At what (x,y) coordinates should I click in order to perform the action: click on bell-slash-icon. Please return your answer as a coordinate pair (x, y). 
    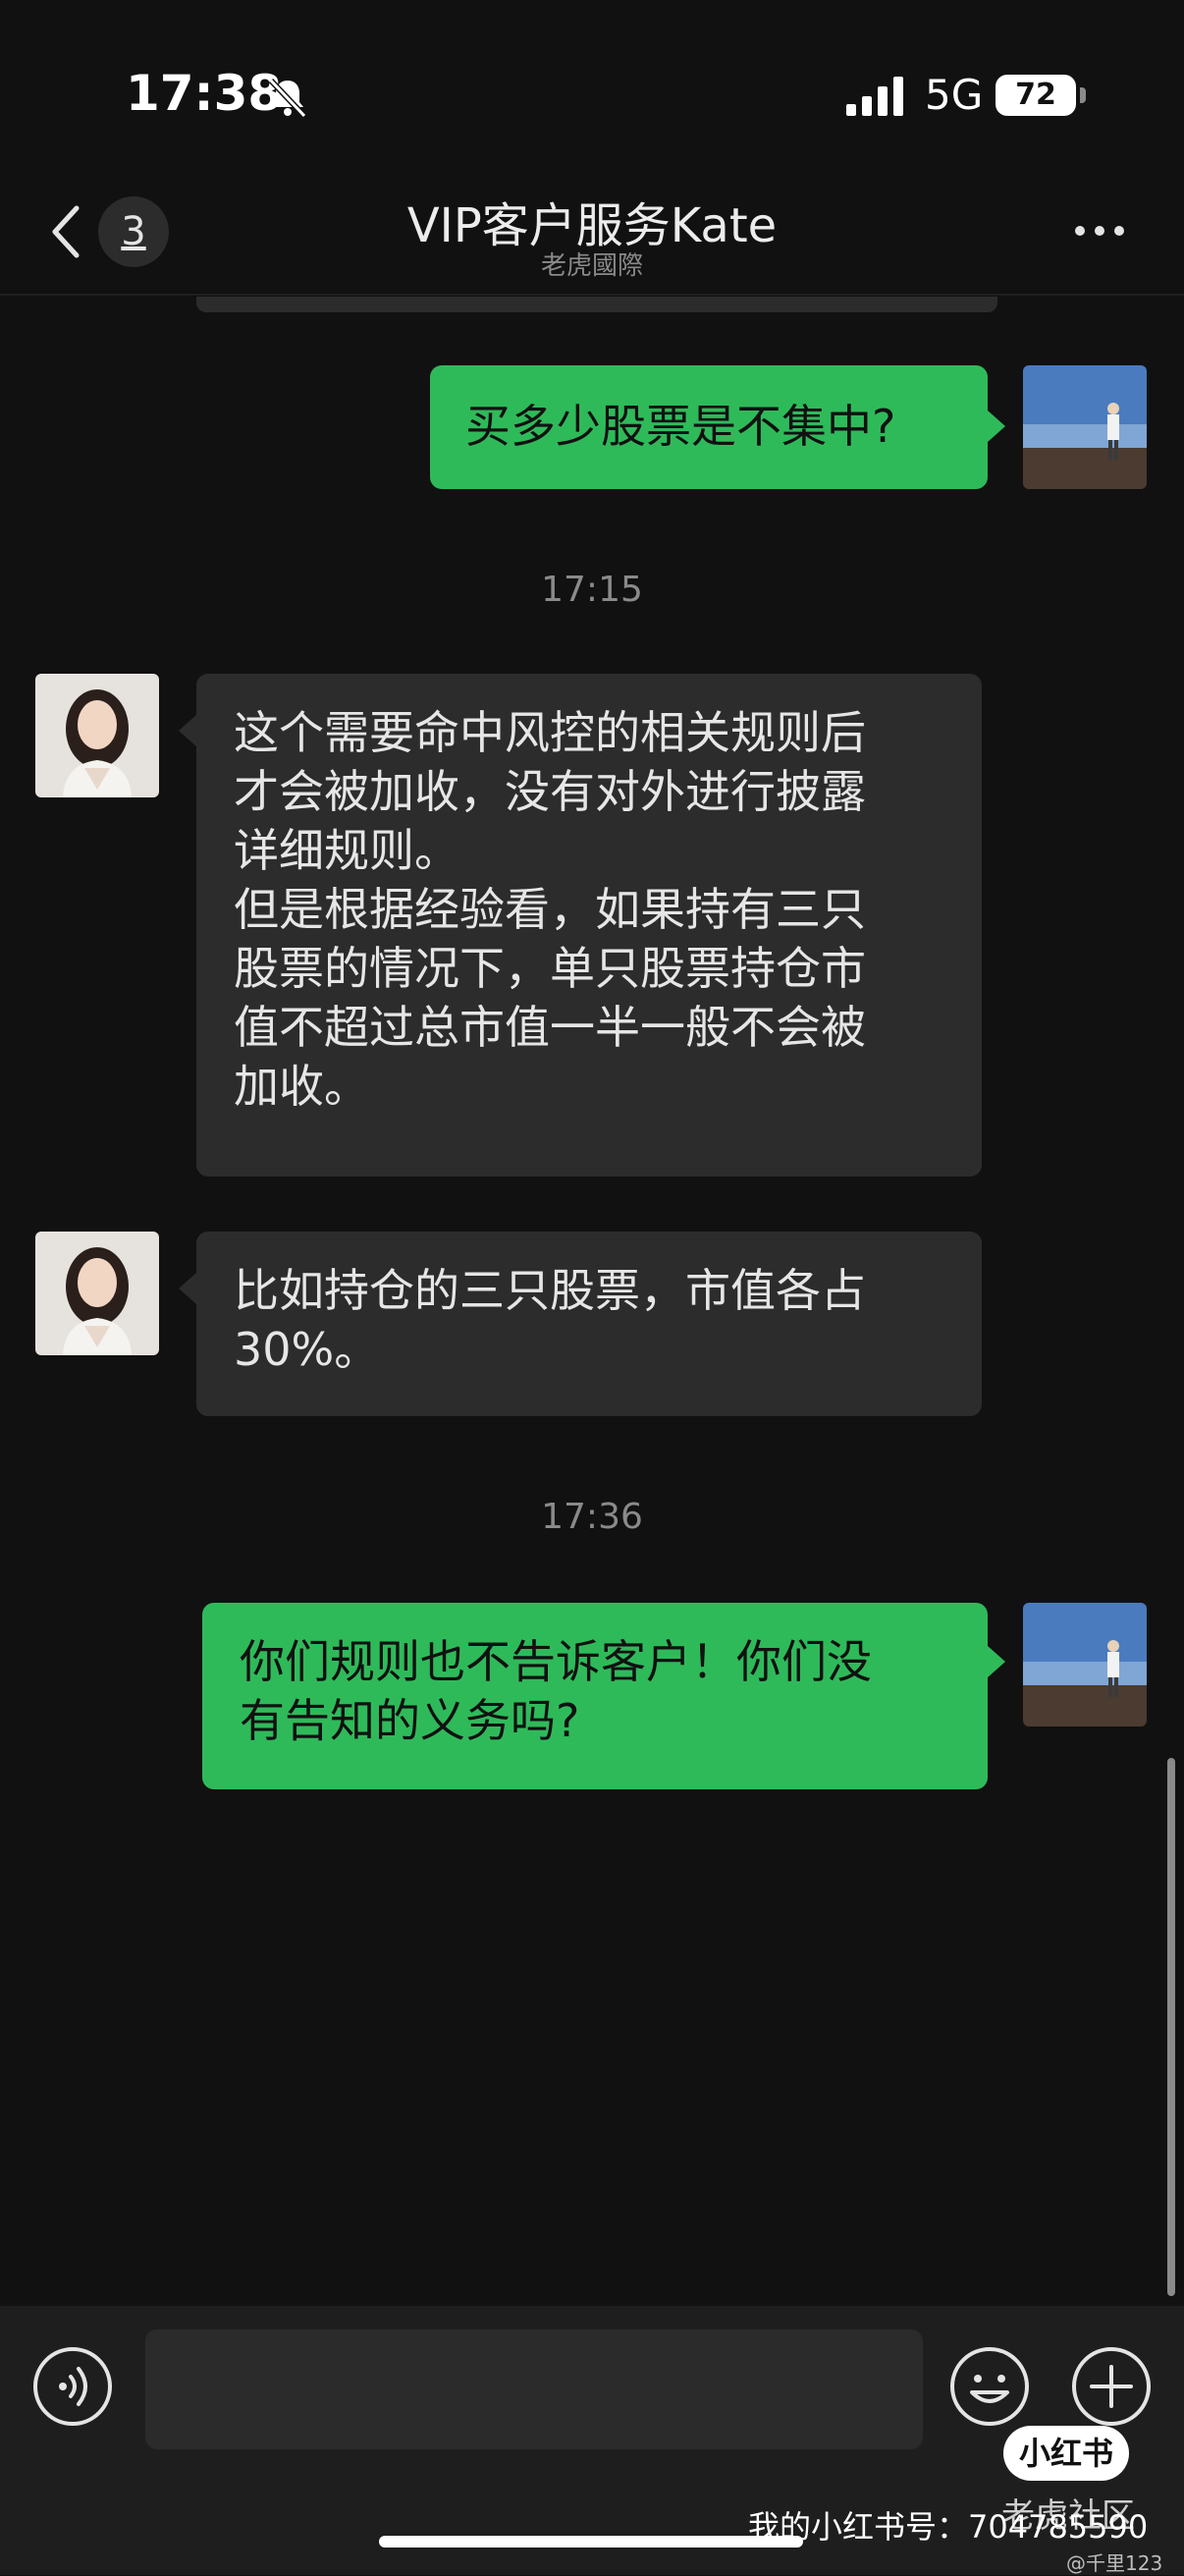
    Looking at the image, I should click on (287, 99).